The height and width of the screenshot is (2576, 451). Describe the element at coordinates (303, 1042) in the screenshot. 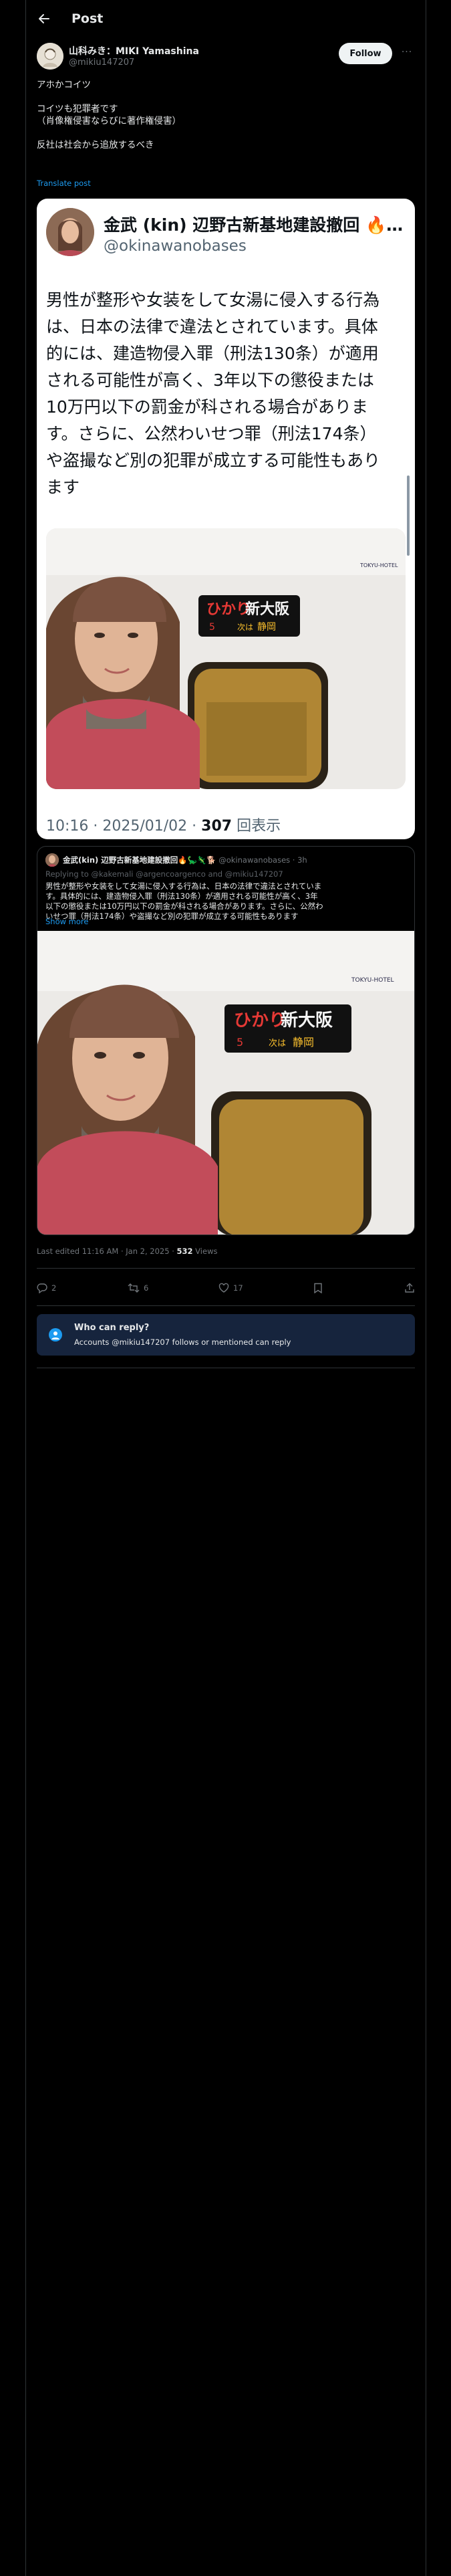

I see `quoted-sign-next-station: 静岡` at that location.